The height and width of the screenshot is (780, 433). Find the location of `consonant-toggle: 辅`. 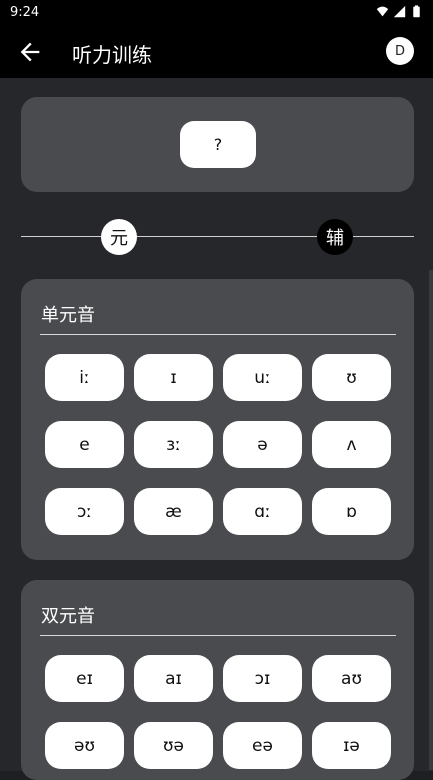

consonant-toggle: 辅 is located at coordinates (335, 237).